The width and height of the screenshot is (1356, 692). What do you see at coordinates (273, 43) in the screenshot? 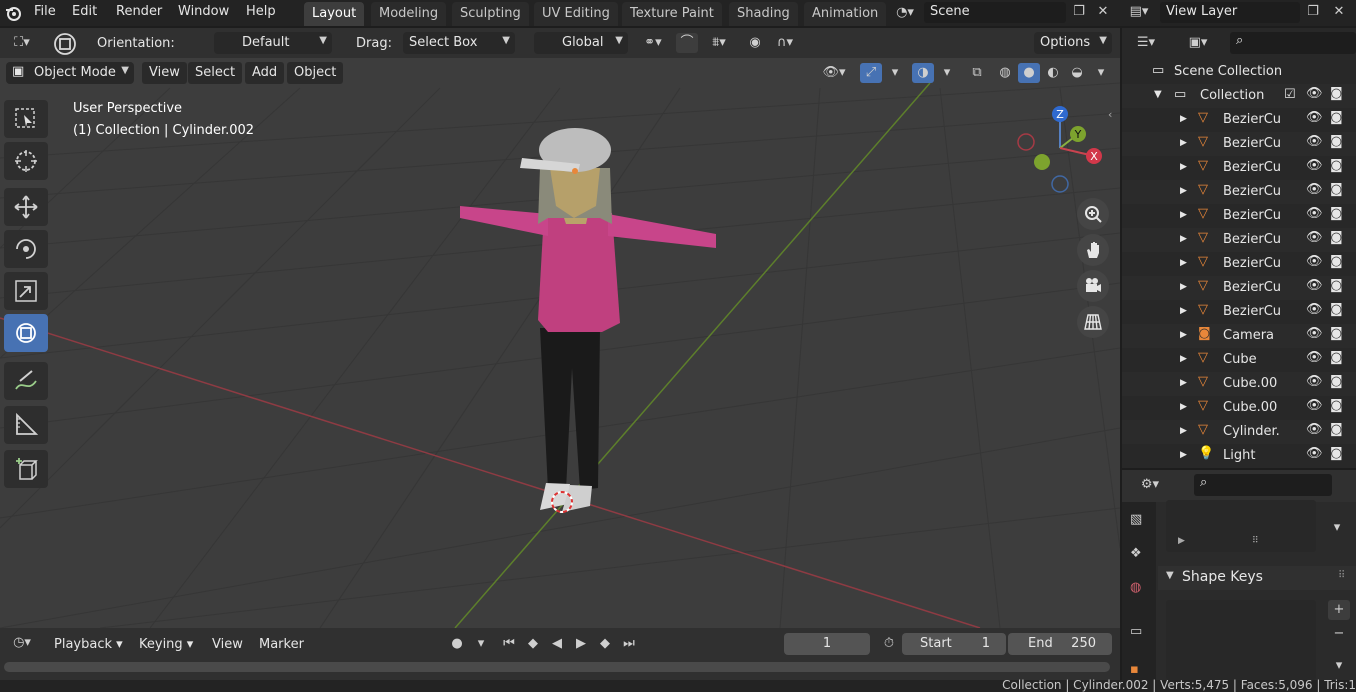
I see `orientation-dropdown: Default ▼` at bounding box center [273, 43].